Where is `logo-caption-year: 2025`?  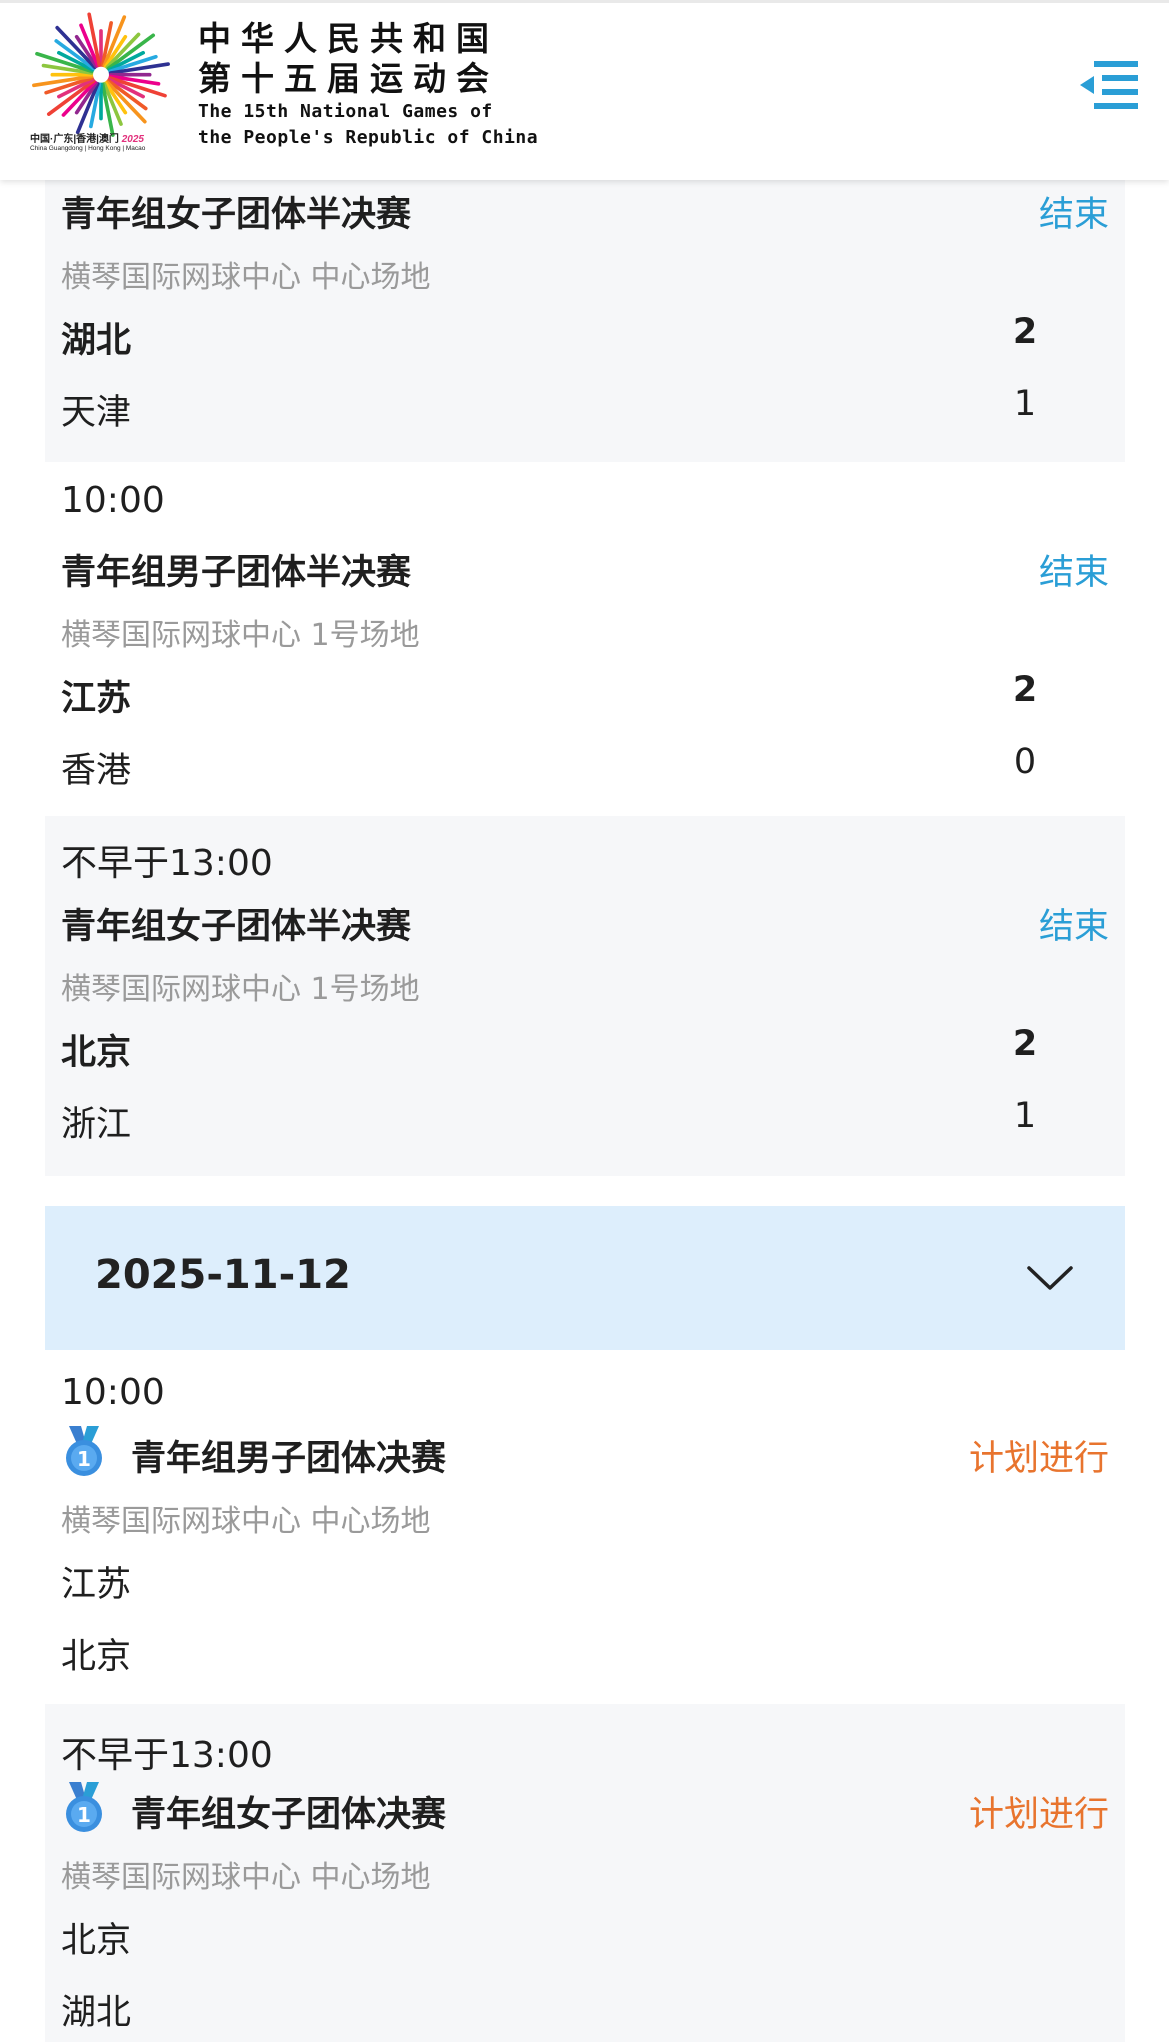
logo-caption-year: 2025 is located at coordinates (132, 139).